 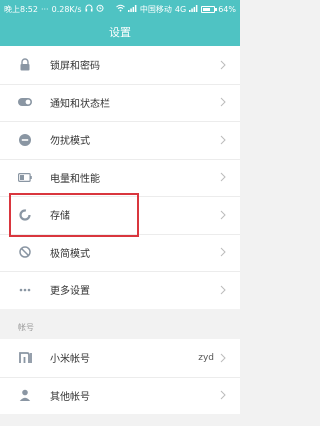 What do you see at coordinates (25, 65) in the screenshot?
I see `lock-icon` at bounding box center [25, 65].